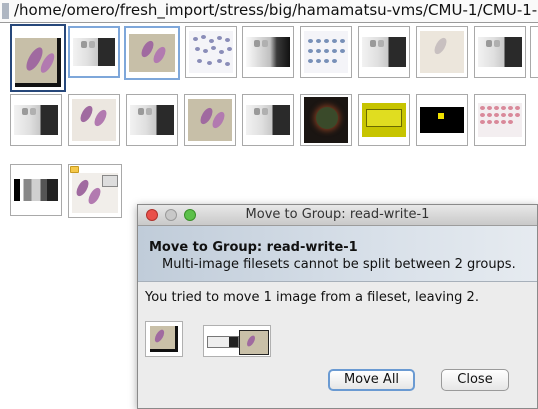 This screenshot has height=409, width=538. I want to click on thumbnail-yellow, so click(384, 120).